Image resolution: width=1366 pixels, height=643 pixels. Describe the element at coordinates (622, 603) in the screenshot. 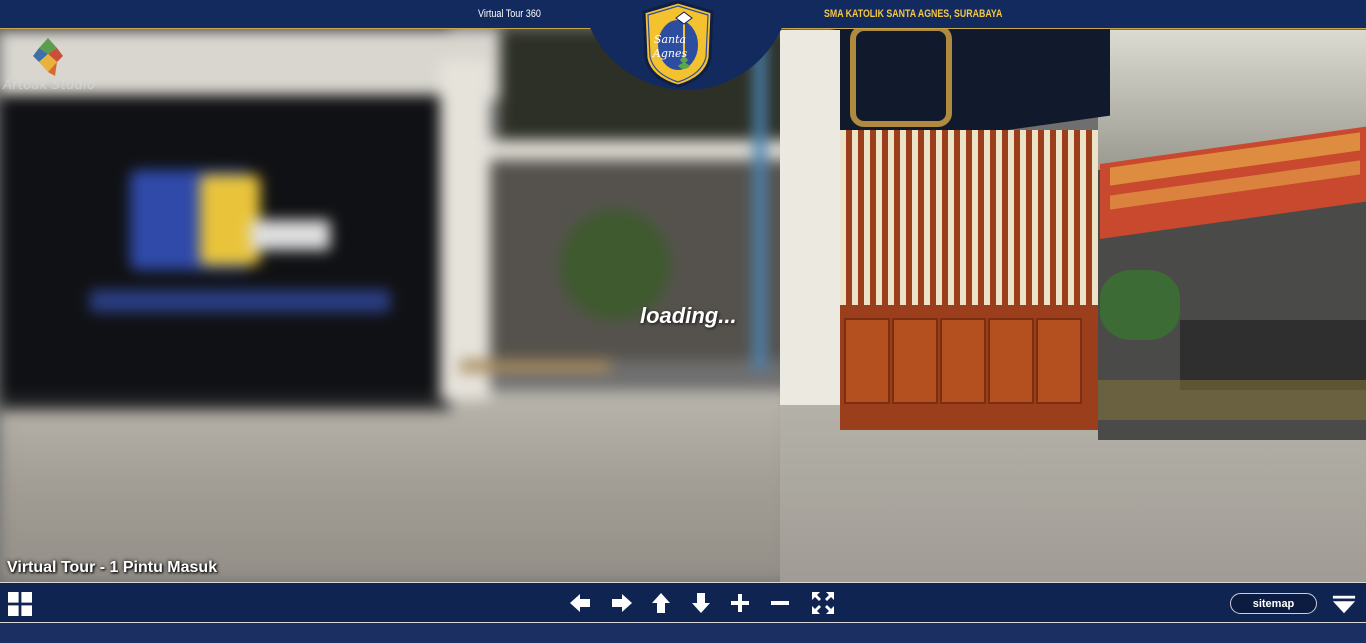

I see `arrow-right-icon` at that location.